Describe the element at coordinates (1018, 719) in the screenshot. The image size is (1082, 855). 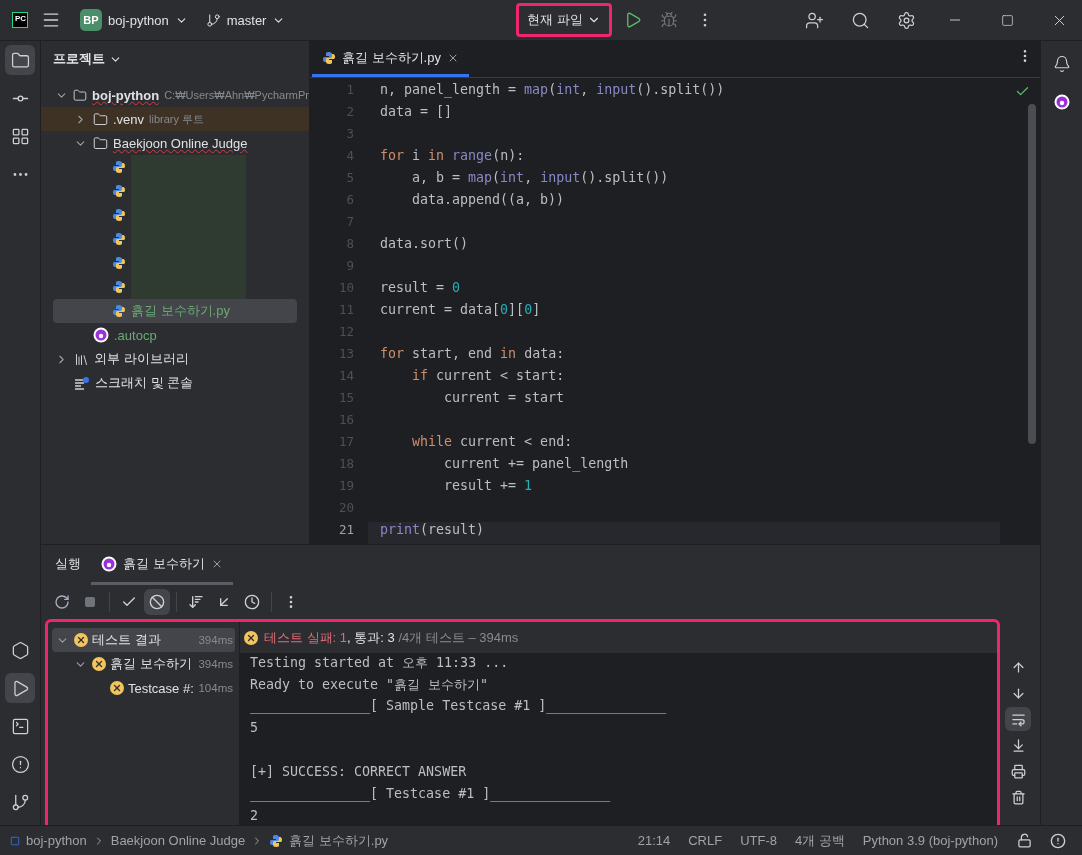
I see `wrap-icon` at that location.